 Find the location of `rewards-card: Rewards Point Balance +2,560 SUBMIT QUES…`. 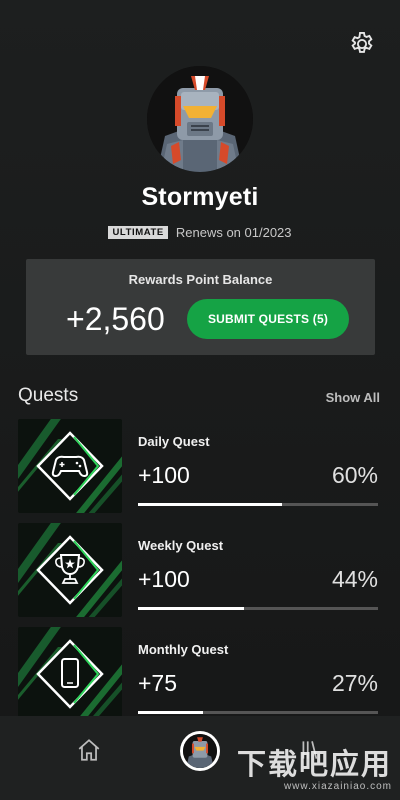

rewards-card: Rewards Point Balance +2,560 SUBMIT QUES… is located at coordinates (200, 307).